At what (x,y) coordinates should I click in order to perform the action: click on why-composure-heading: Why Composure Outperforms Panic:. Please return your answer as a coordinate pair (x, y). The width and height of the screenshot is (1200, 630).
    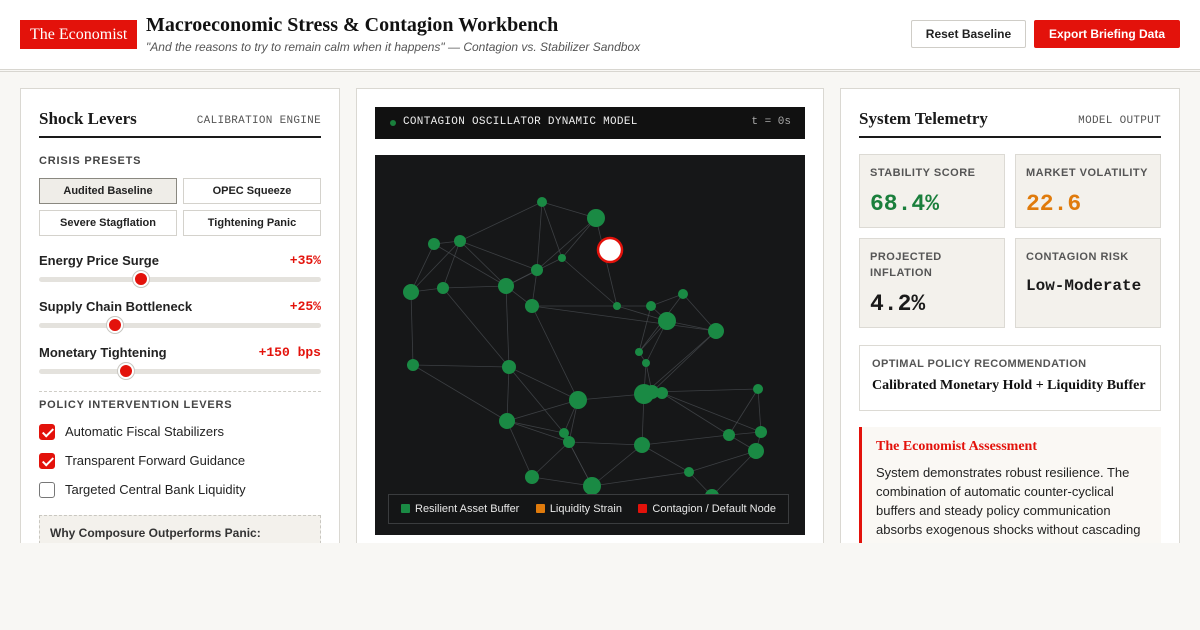
    Looking at the image, I should click on (155, 533).